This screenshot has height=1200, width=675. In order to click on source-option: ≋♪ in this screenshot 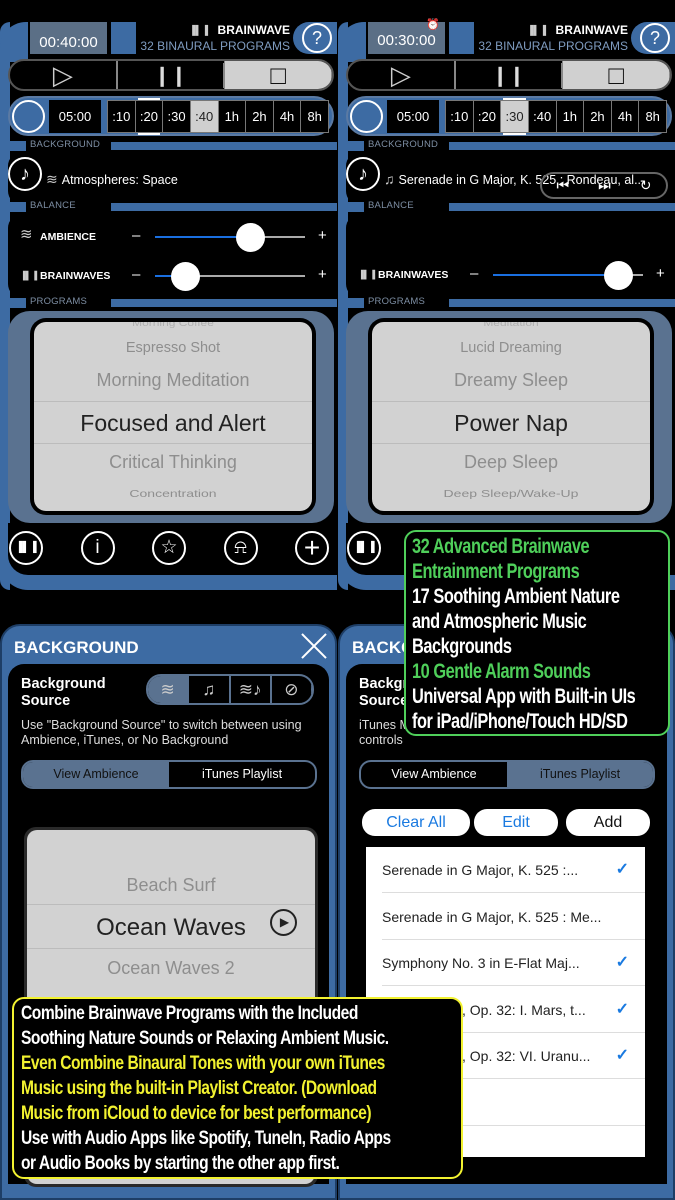, I will do `click(251, 689)`.